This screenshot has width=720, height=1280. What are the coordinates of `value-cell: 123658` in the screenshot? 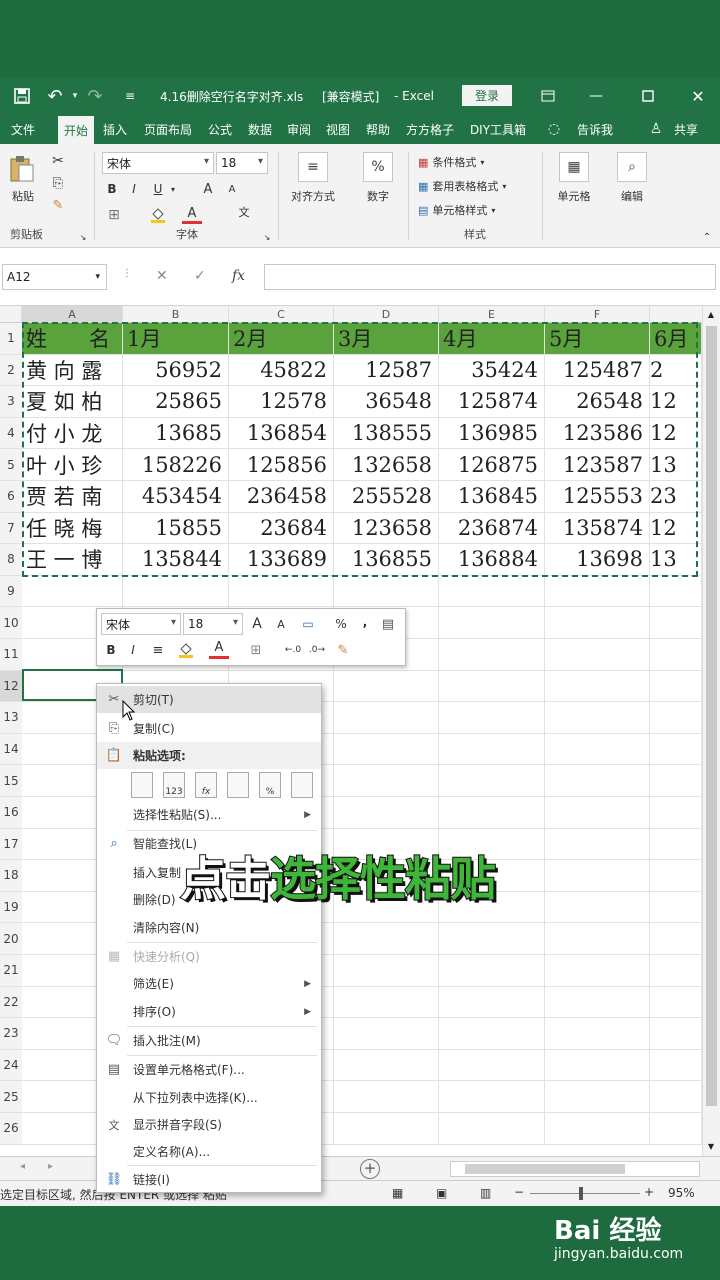 It's located at (386, 528).